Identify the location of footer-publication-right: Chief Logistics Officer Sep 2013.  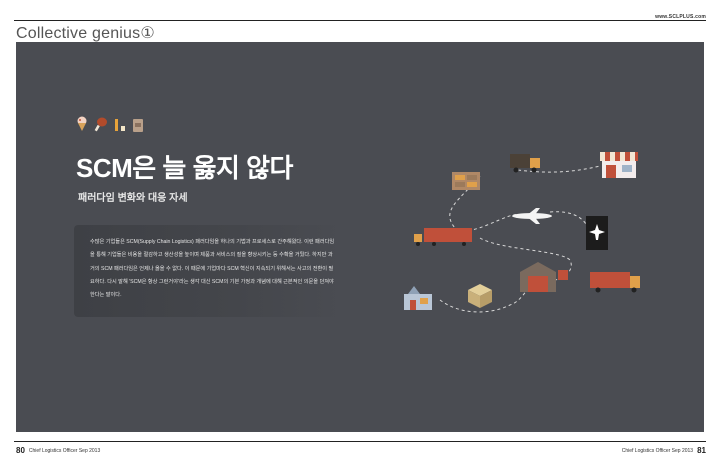
(657, 450).